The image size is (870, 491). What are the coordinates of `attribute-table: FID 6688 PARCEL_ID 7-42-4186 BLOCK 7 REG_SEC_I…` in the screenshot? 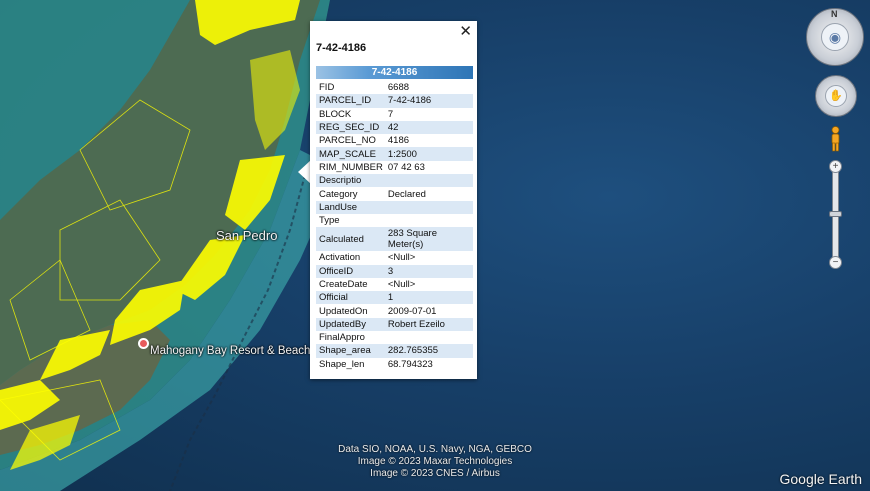 It's located at (394, 226).